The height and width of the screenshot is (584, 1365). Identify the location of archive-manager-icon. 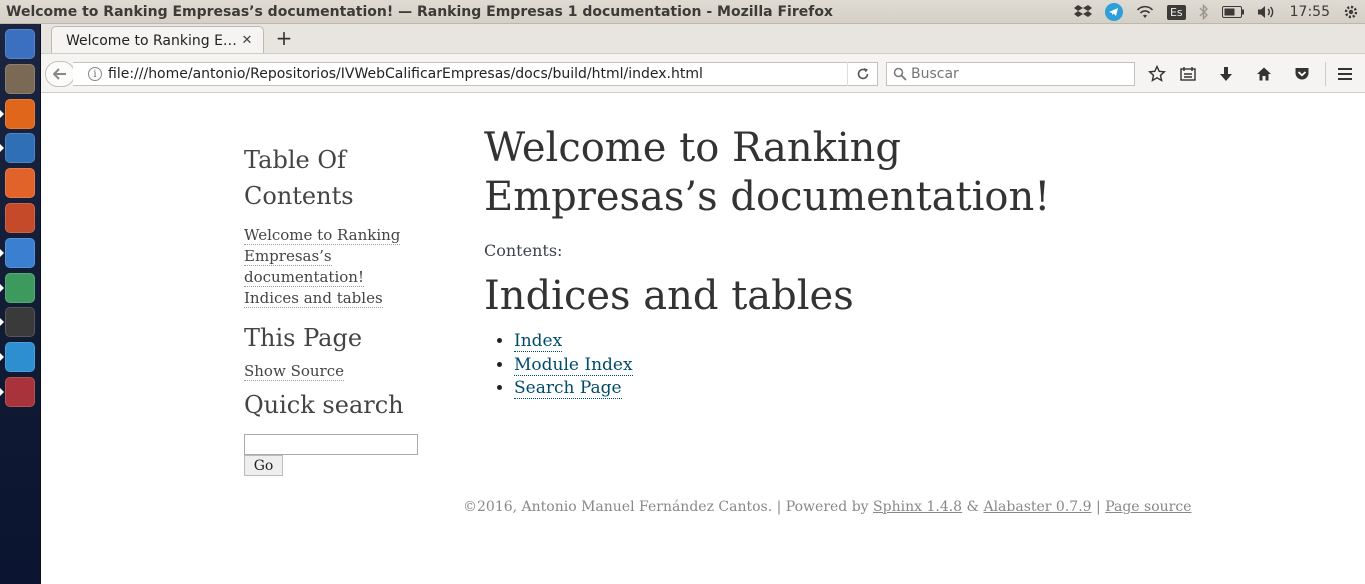
(20, 392).